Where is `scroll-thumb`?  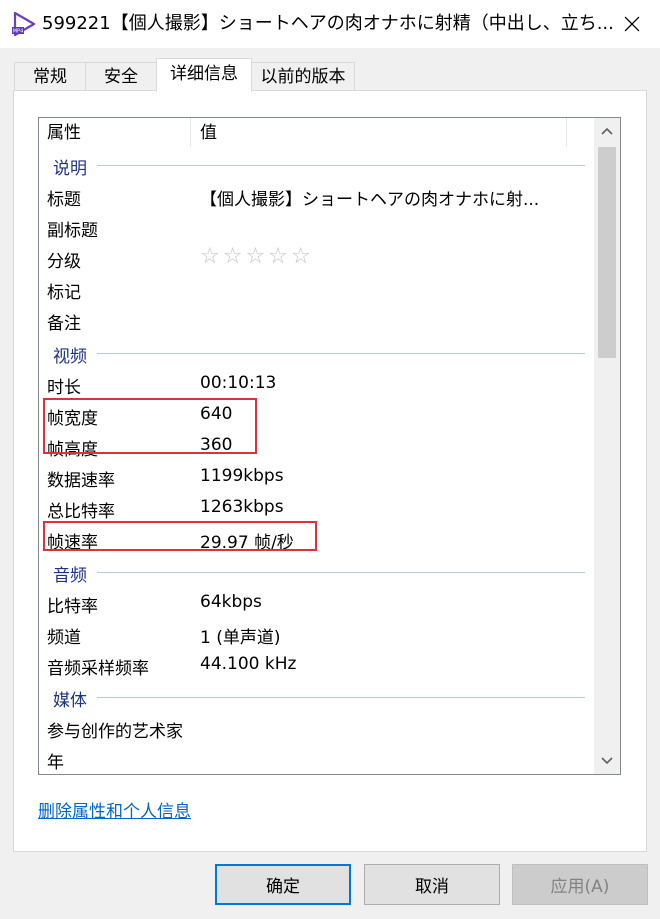 scroll-thumb is located at coordinates (607, 252).